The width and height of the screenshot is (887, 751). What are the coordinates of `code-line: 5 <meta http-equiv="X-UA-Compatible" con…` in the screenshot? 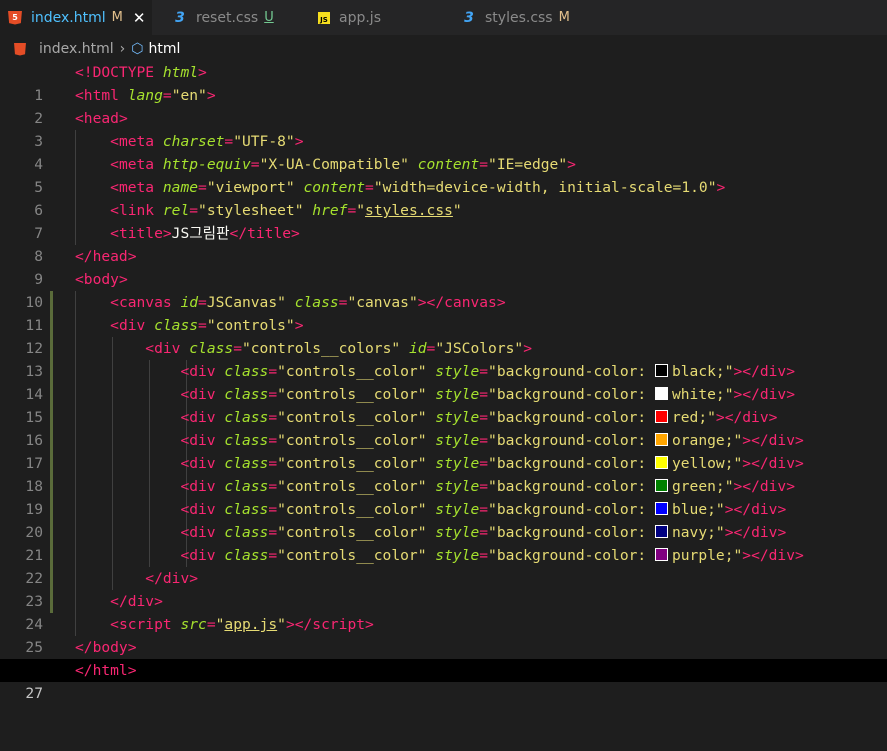 It's located at (443, 174).